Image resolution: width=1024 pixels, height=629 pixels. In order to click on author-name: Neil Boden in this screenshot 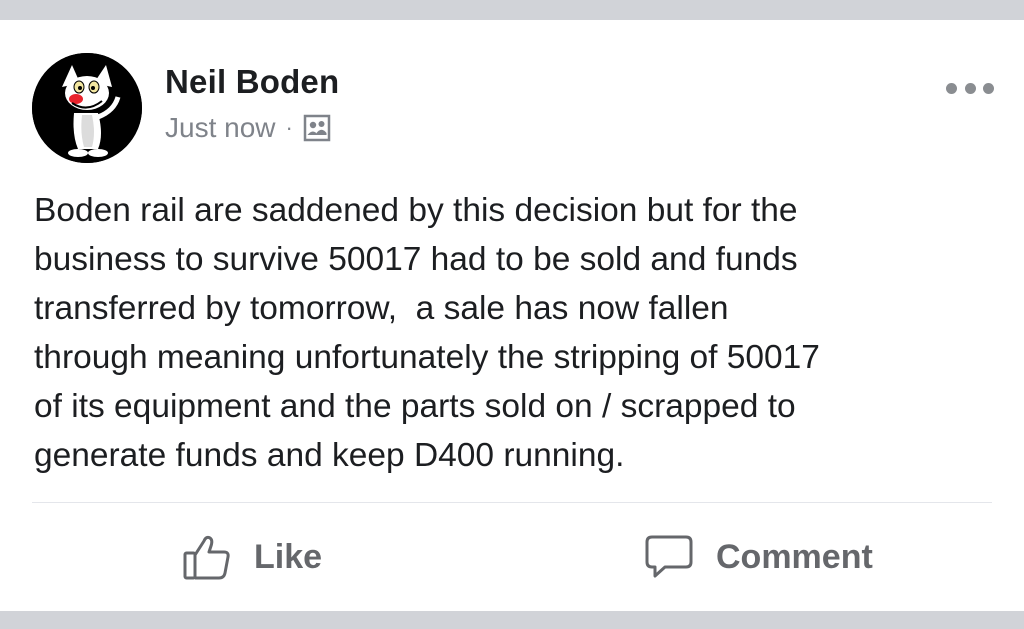, I will do `click(252, 82)`.